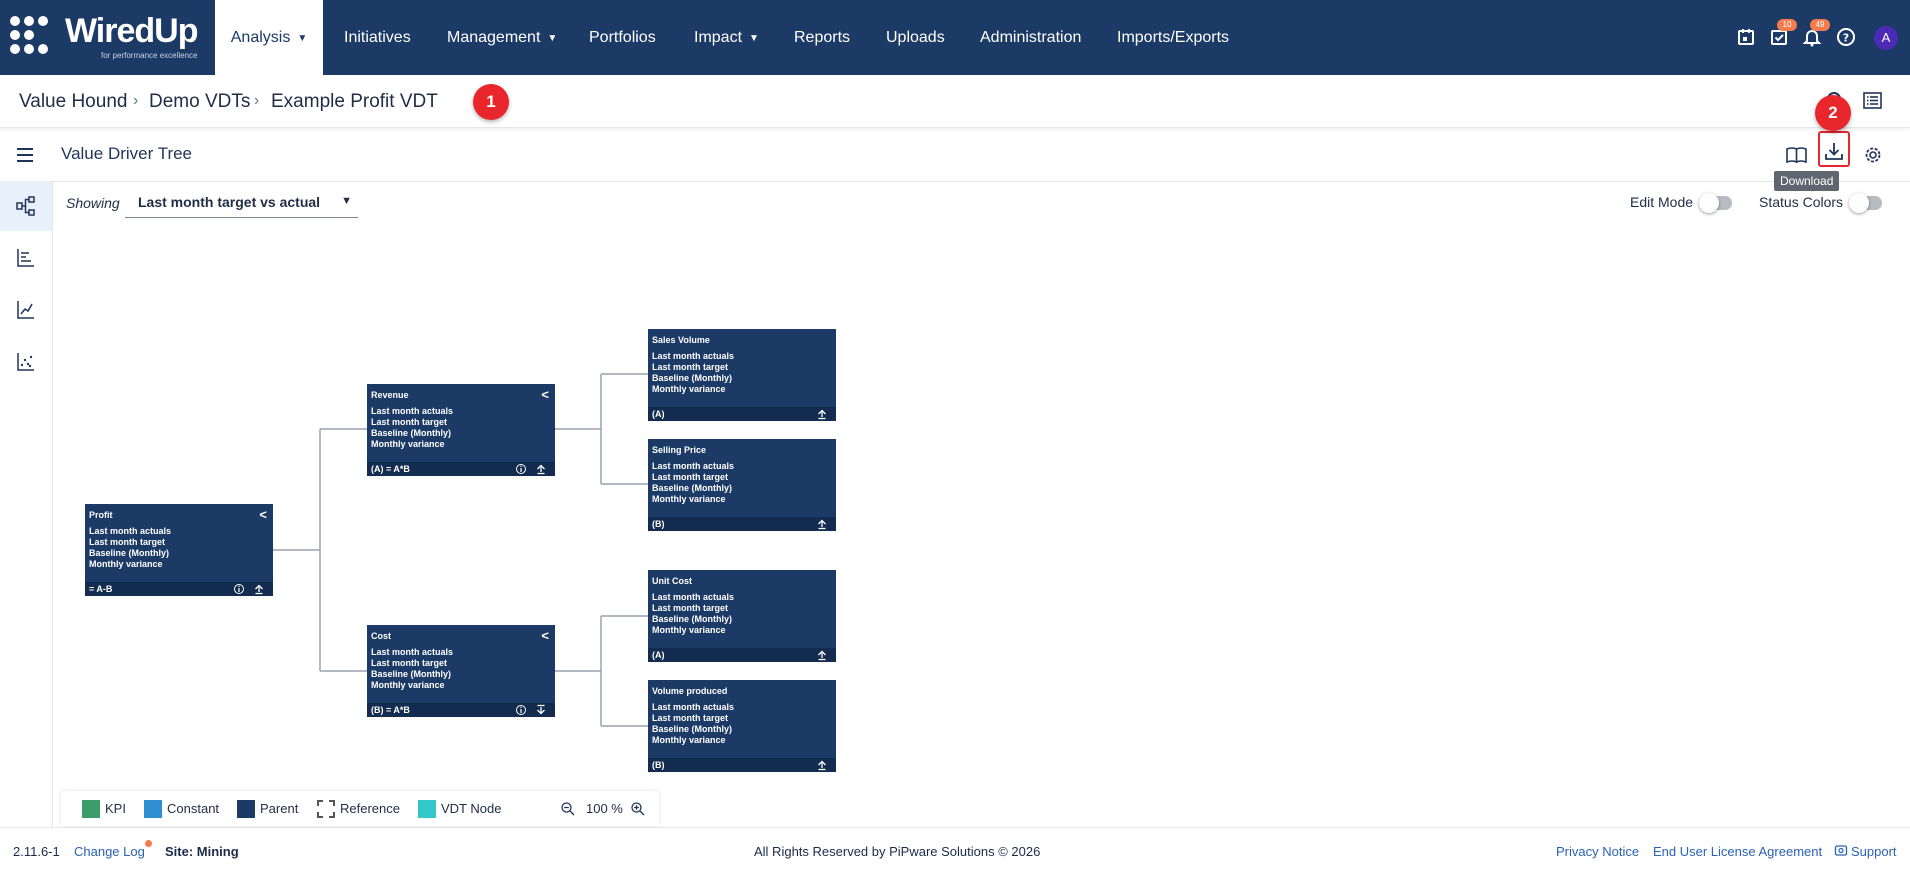 The height and width of the screenshot is (874, 1910). I want to click on zoom-in-icon, so click(638, 809).